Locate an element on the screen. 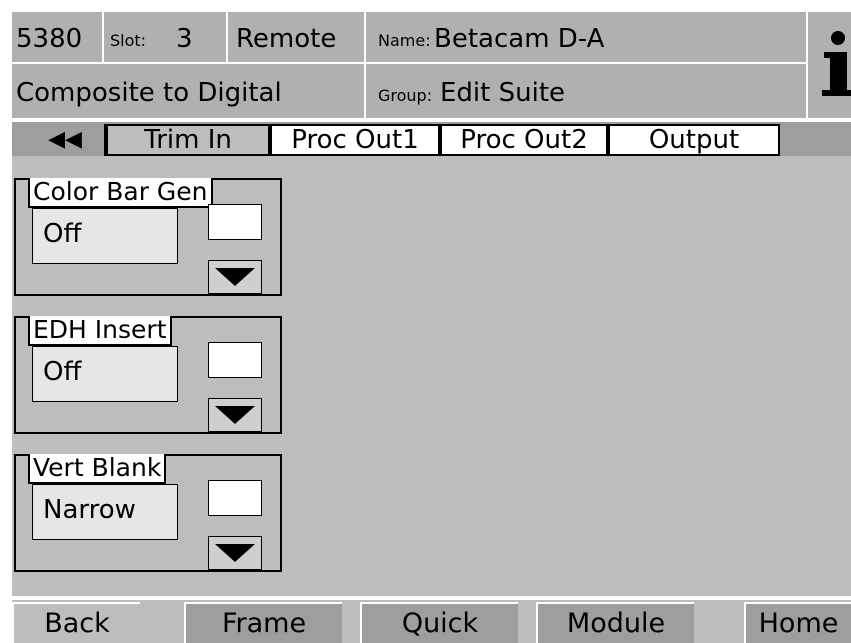  info-icon is located at coordinates (836, 63).